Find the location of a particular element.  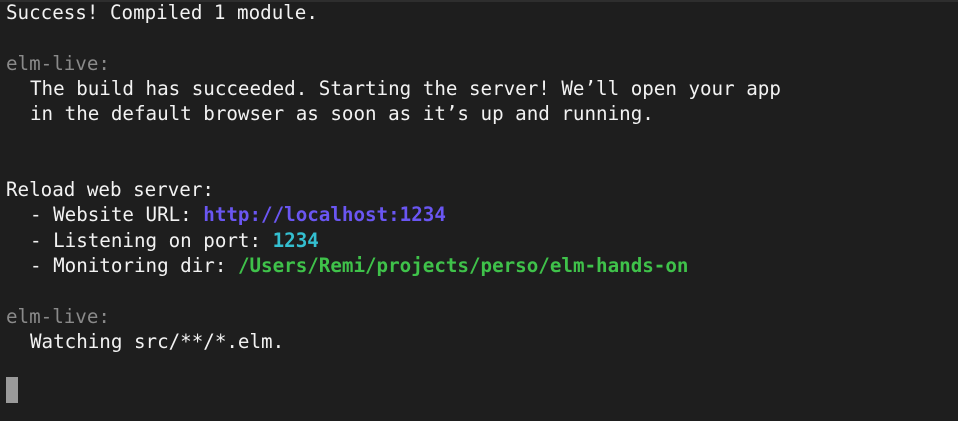

website-url-link: http://localhost:1234 is located at coordinates (324, 214).